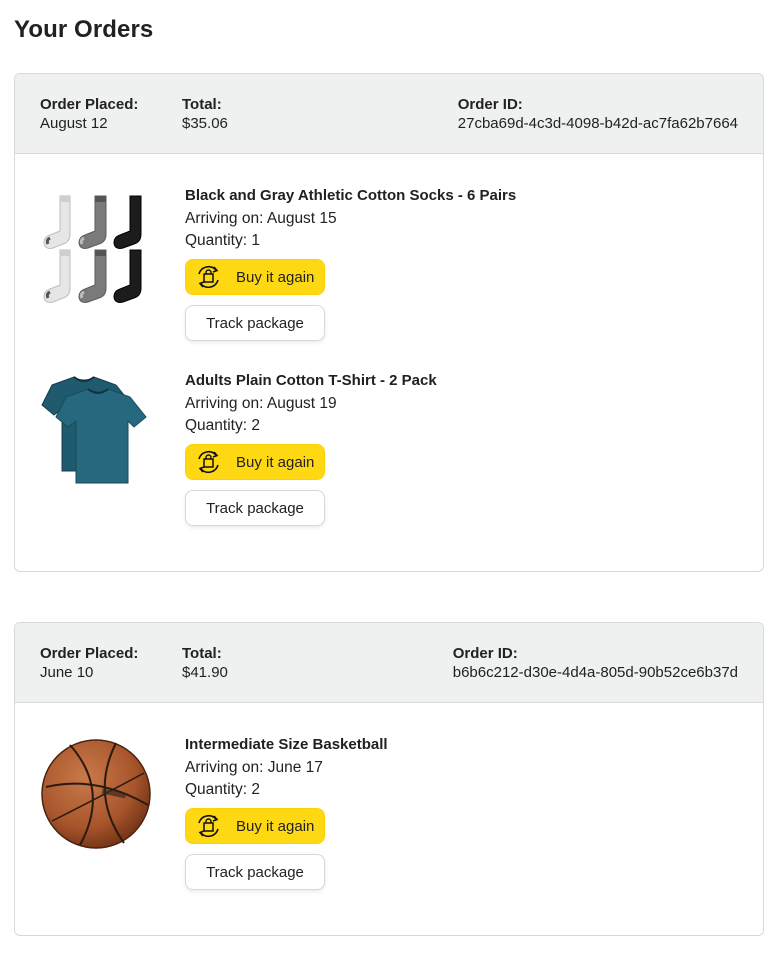 The width and height of the screenshot is (778, 980). What do you see at coordinates (89, 114) in the screenshot?
I see `order-placed: Order Placed: August 12` at bounding box center [89, 114].